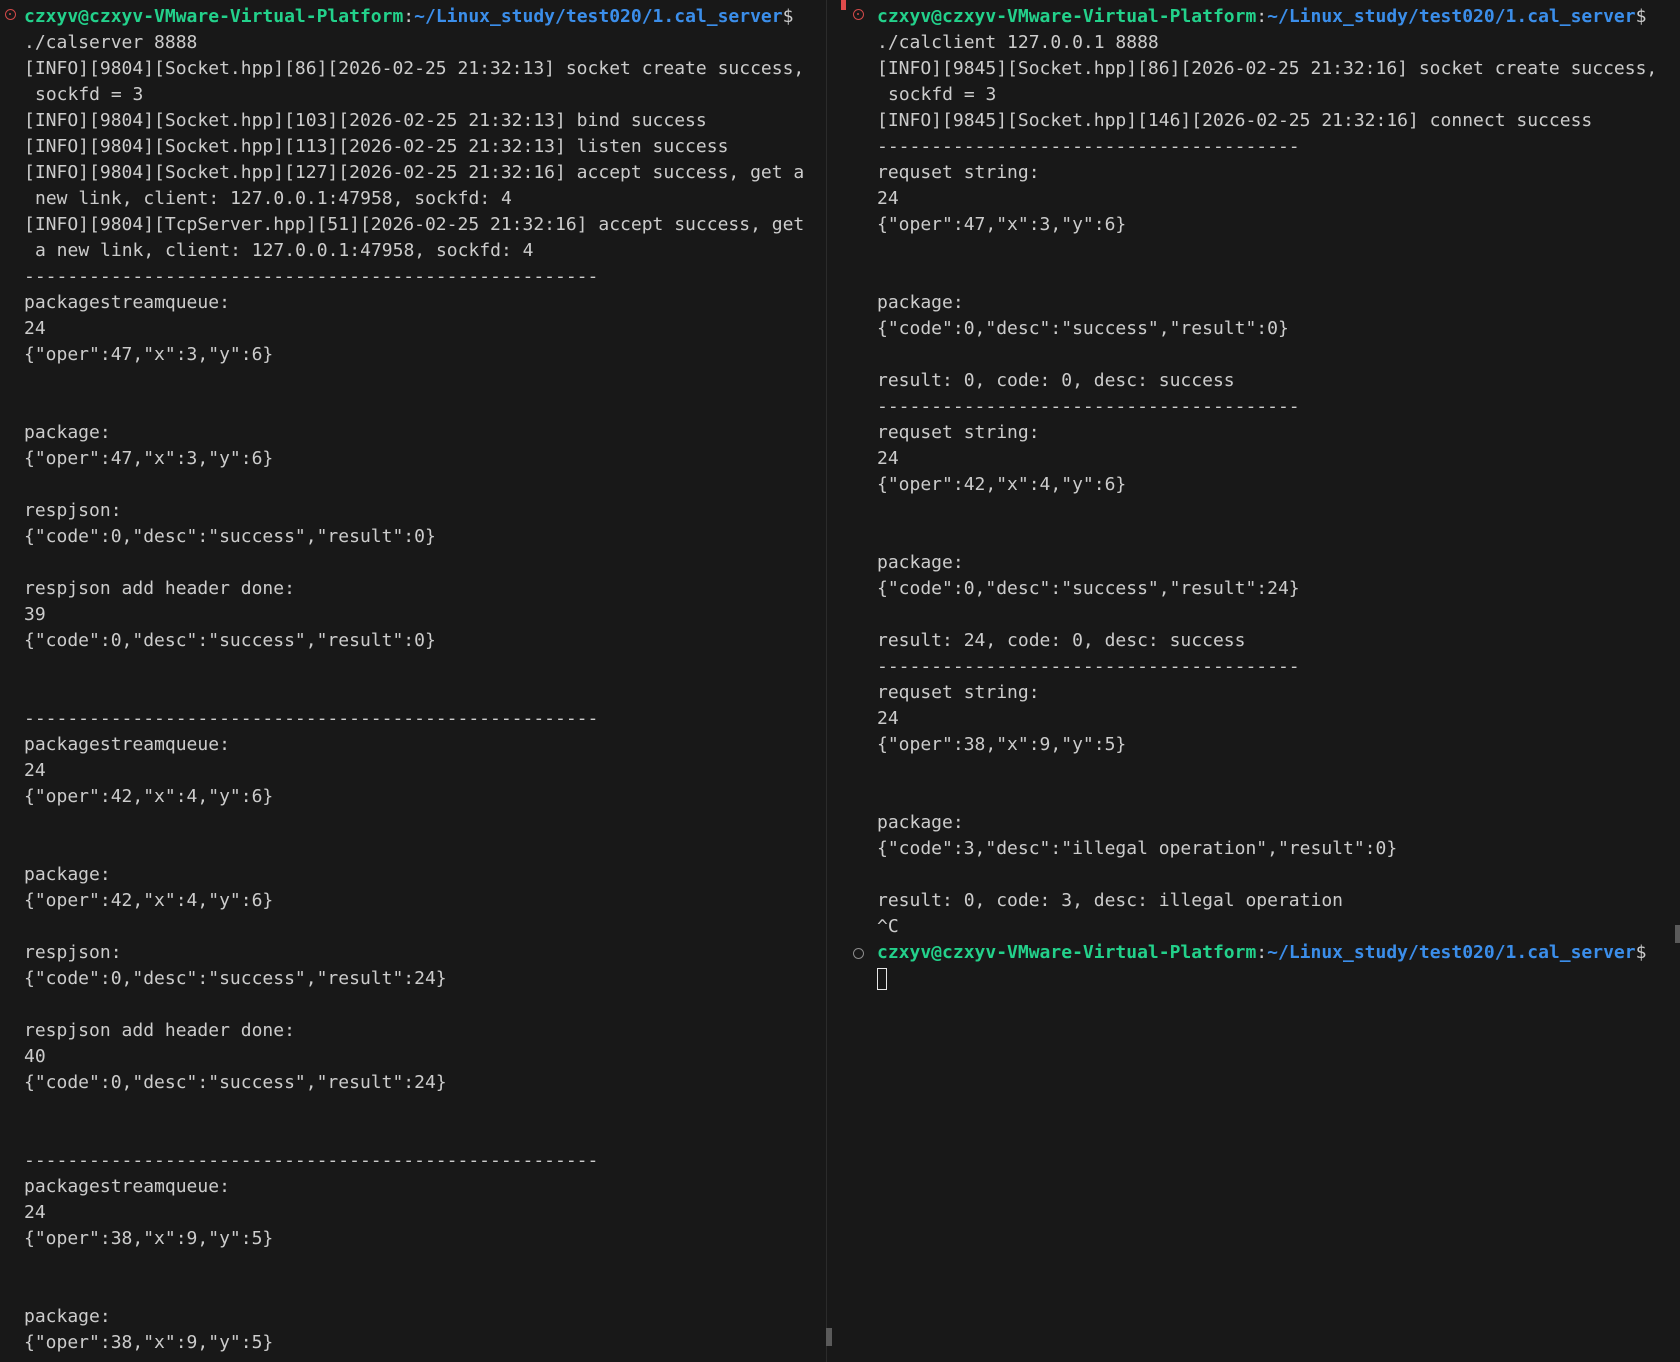 Image resolution: width=1680 pixels, height=1362 pixels. I want to click on prompt-dollar: $, so click(1641, 952).